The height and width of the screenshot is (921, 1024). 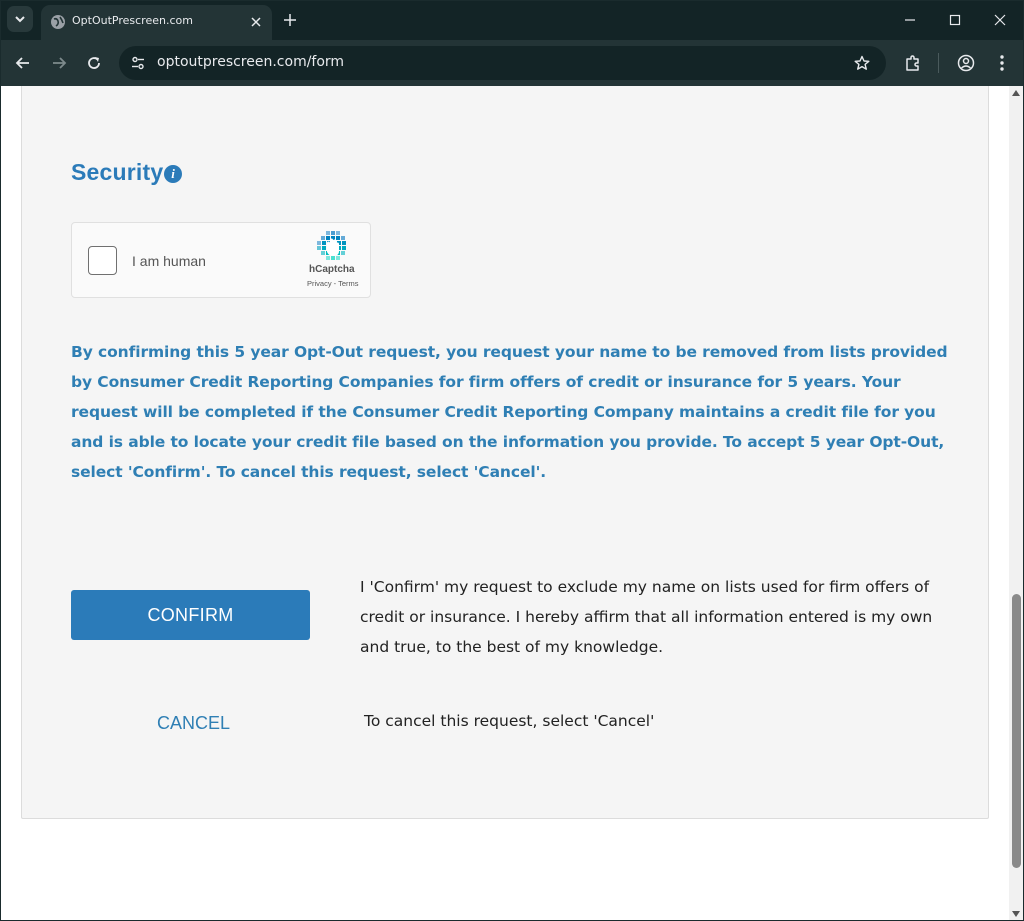 What do you see at coordinates (1016, 503) in the screenshot?
I see `page-scrollbar` at bounding box center [1016, 503].